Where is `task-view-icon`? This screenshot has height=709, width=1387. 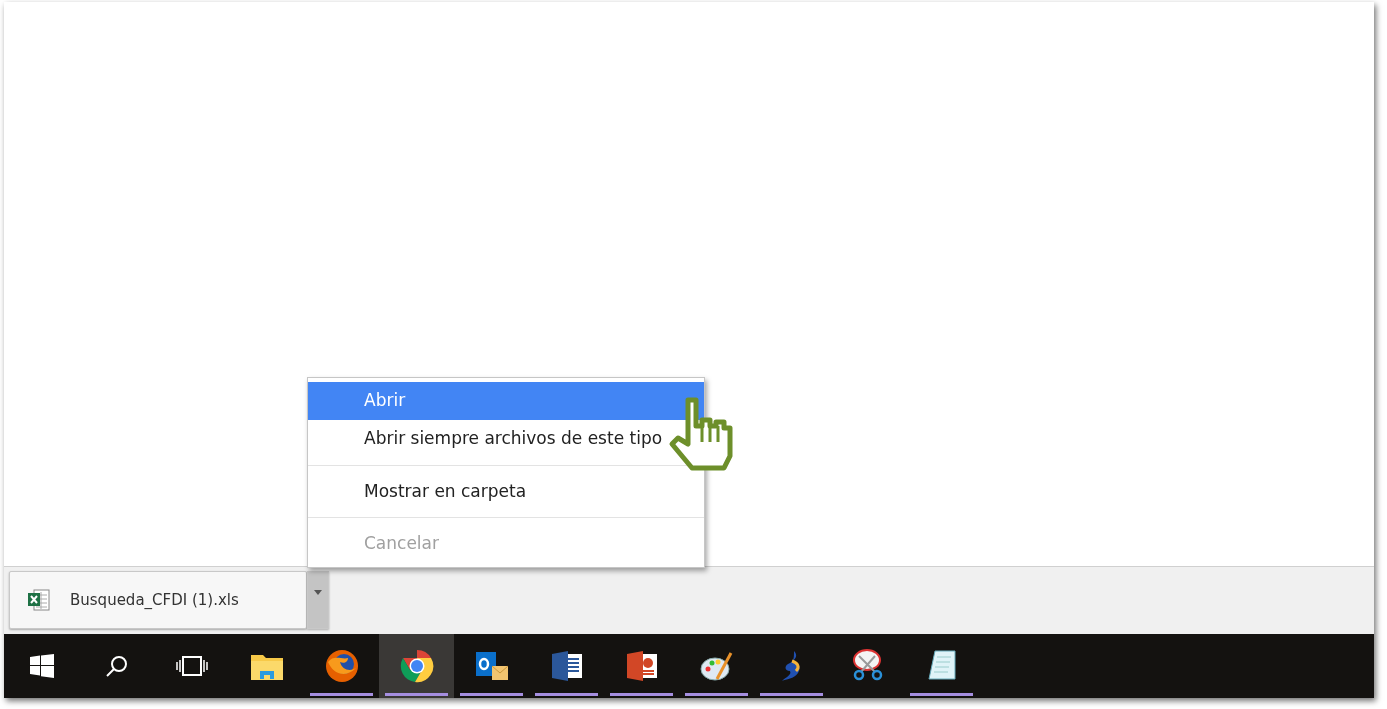 task-view-icon is located at coordinates (191, 666).